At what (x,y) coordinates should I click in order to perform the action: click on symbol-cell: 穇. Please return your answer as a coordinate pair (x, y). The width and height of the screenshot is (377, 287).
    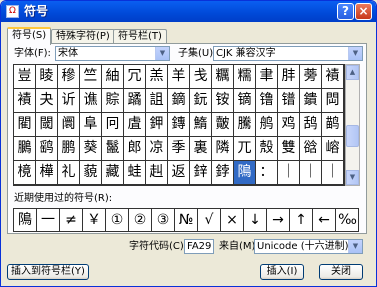
    Looking at the image, I should click on (69, 77).